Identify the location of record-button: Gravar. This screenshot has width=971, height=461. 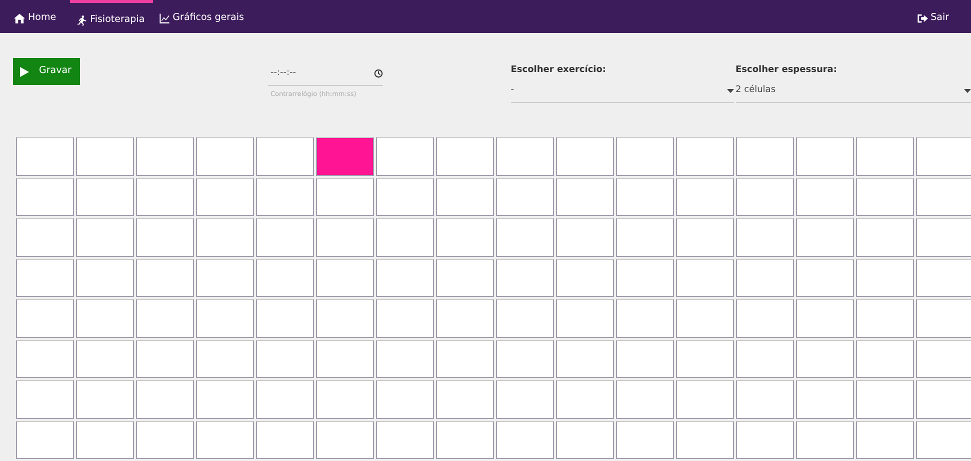
(46, 71).